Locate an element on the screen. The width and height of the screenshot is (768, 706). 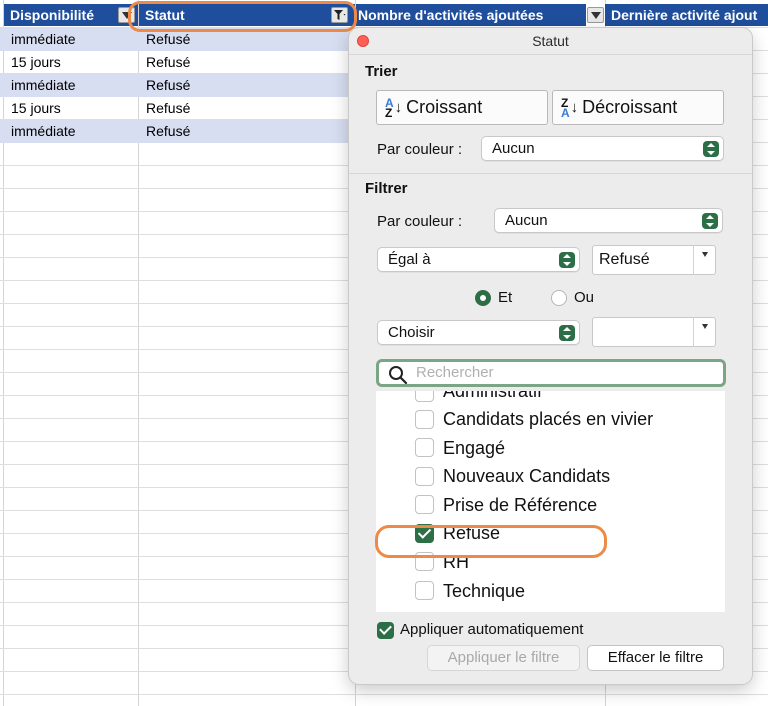
condition2-operator-select: Choisir is located at coordinates (478, 332).